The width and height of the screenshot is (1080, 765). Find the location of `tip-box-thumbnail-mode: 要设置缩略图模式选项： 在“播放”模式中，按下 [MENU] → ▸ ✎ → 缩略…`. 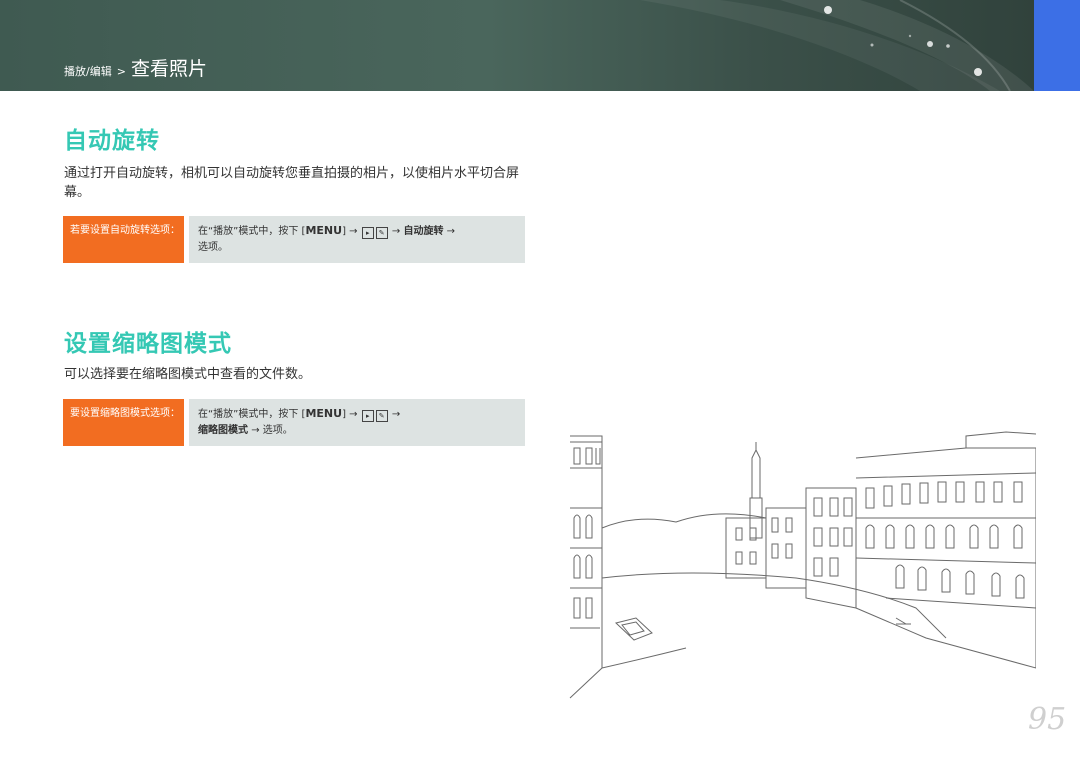

tip-box-thumbnail-mode: 要设置缩略图模式选项： 在“播放”模式中，按下 [MENU] → ▸ ✎ → 缩略… is located at coordinates (294, 422).